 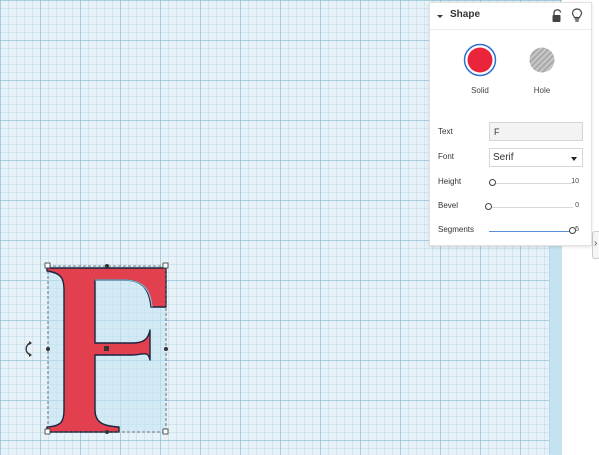 What do you see at coordinates (536, 157) in the screenshot?
I see `font-select: Serif` at bounding box center [536, 157].